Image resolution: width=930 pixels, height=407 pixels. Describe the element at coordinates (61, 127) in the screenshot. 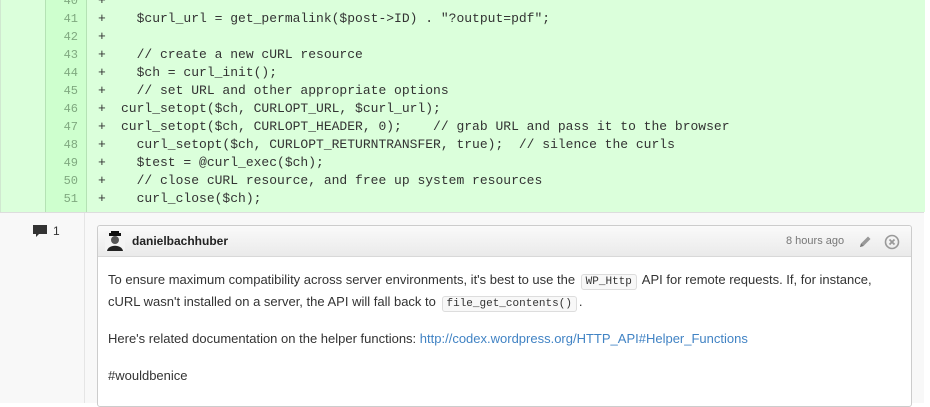

I see `line-number: 47` at that location.